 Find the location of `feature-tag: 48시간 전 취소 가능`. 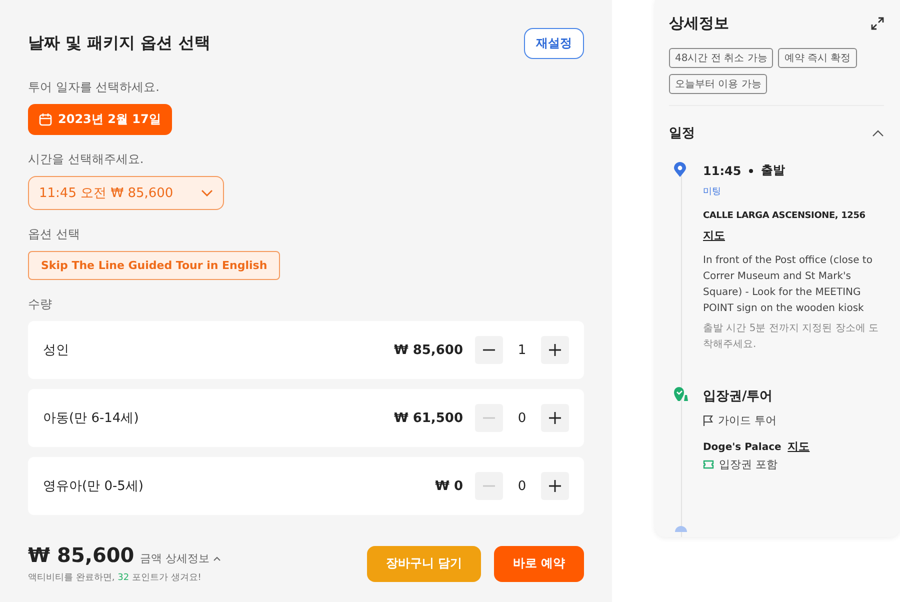

feature-tag: 48시간 전 취소 가능 is located at coordinates (721, 58).